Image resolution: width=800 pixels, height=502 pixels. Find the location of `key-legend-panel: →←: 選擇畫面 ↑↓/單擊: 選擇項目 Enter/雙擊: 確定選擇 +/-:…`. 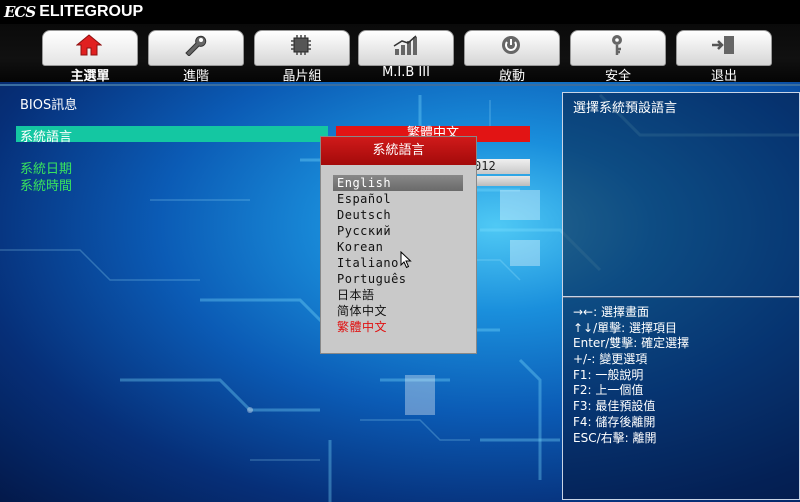

key-legend-panel: →←: 選擇畫面 ↑↓/單擊: 選擇項目 Enter/雙擊: 確定選擇 +/-:… is located at coordinates (681, 398).